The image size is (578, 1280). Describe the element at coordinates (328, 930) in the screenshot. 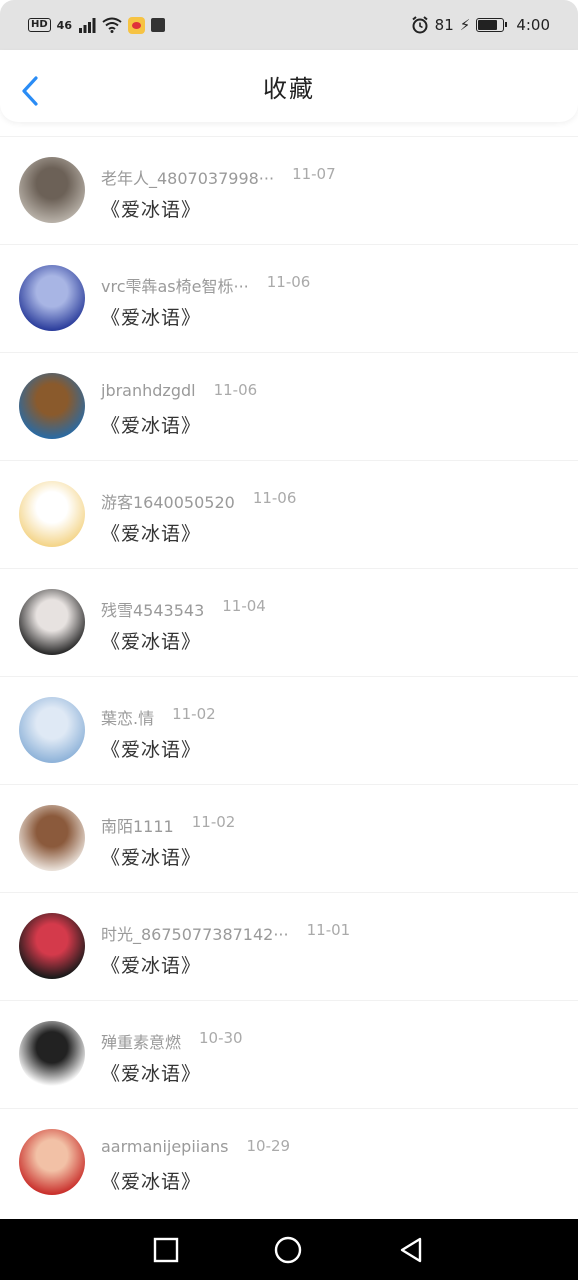

I see `date: 11-01` at that location.